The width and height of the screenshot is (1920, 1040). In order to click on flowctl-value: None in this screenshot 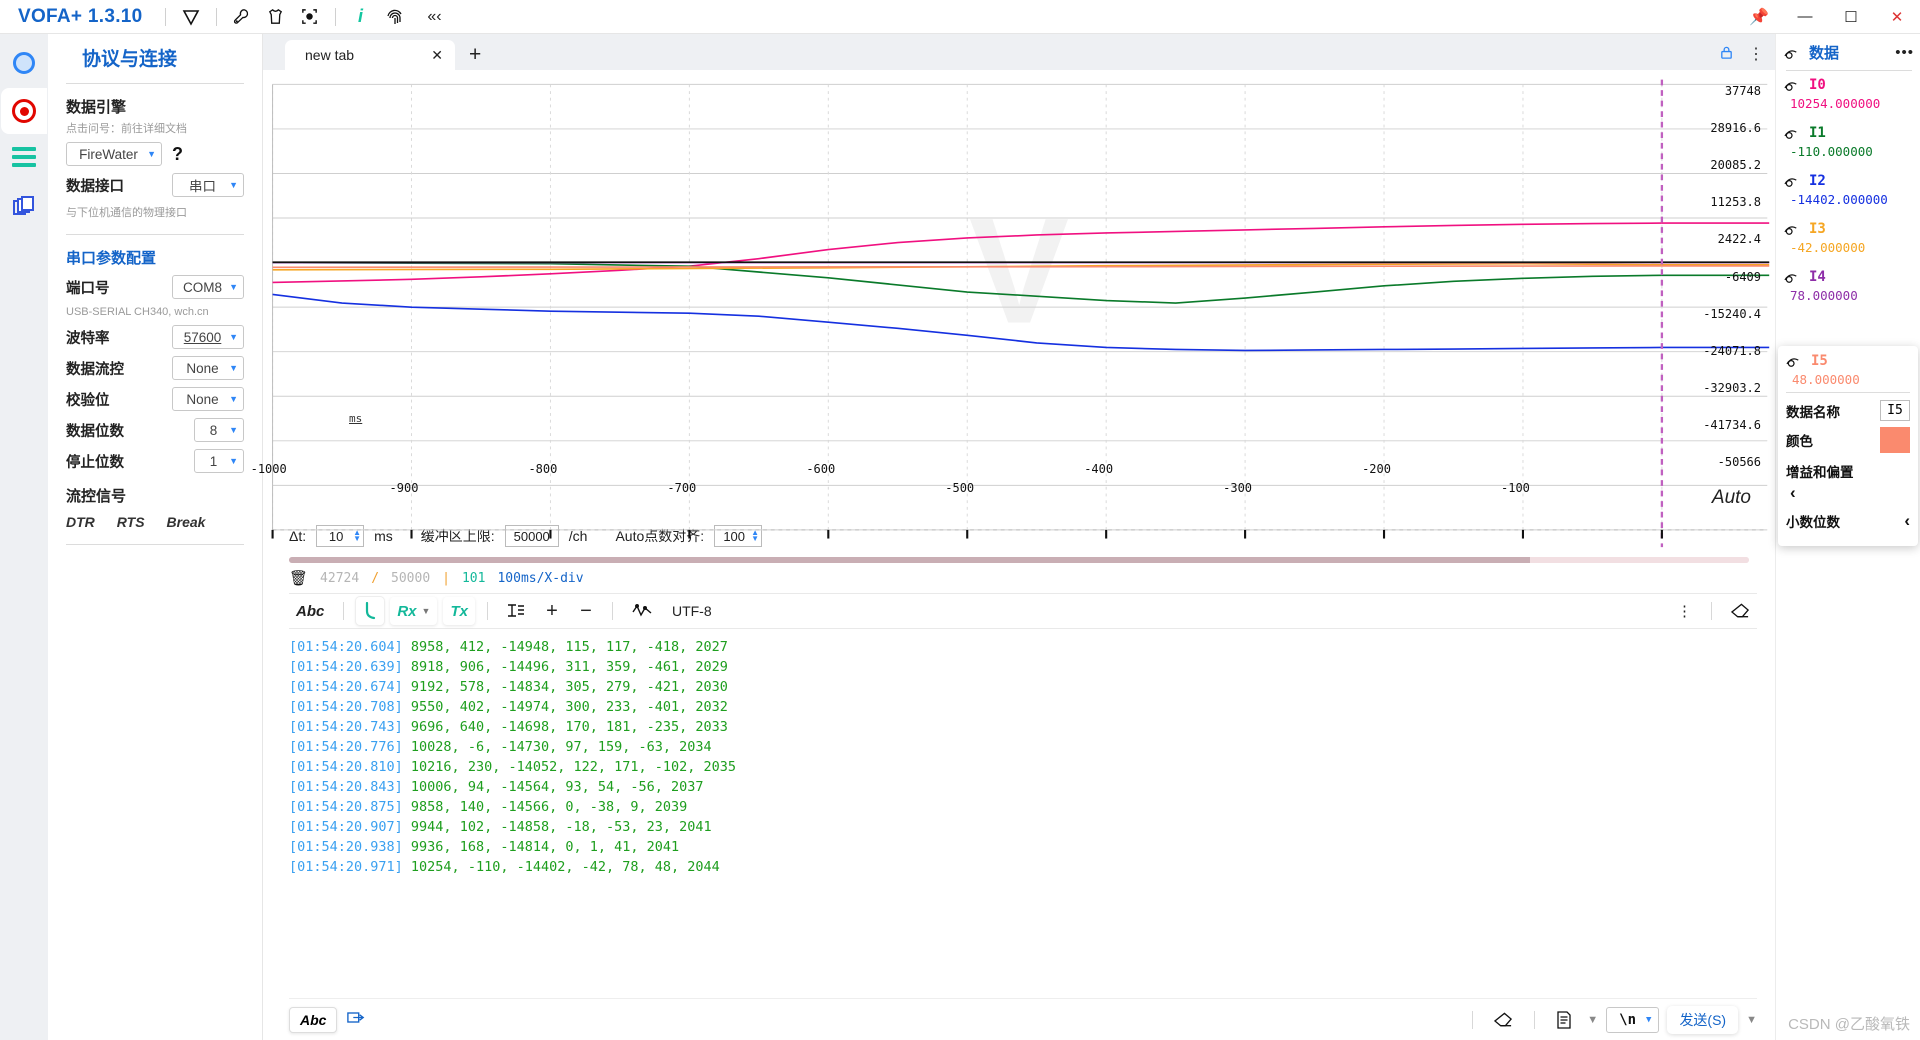, I will do `click(202, 368)`.